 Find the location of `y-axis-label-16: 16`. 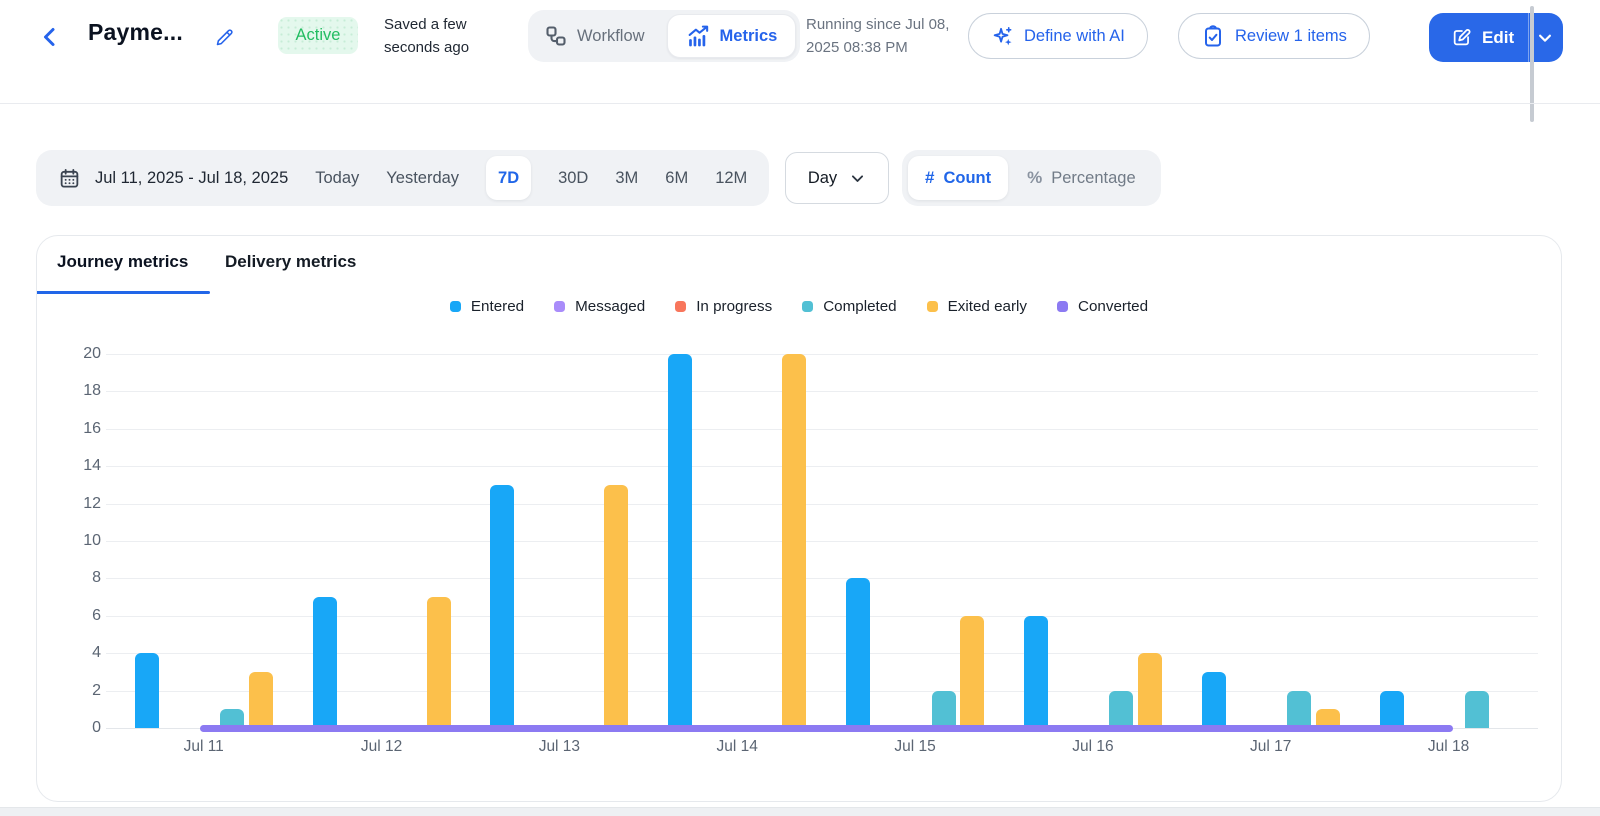

y-axis-label-16: 16 is located at coordinates (92, 428).